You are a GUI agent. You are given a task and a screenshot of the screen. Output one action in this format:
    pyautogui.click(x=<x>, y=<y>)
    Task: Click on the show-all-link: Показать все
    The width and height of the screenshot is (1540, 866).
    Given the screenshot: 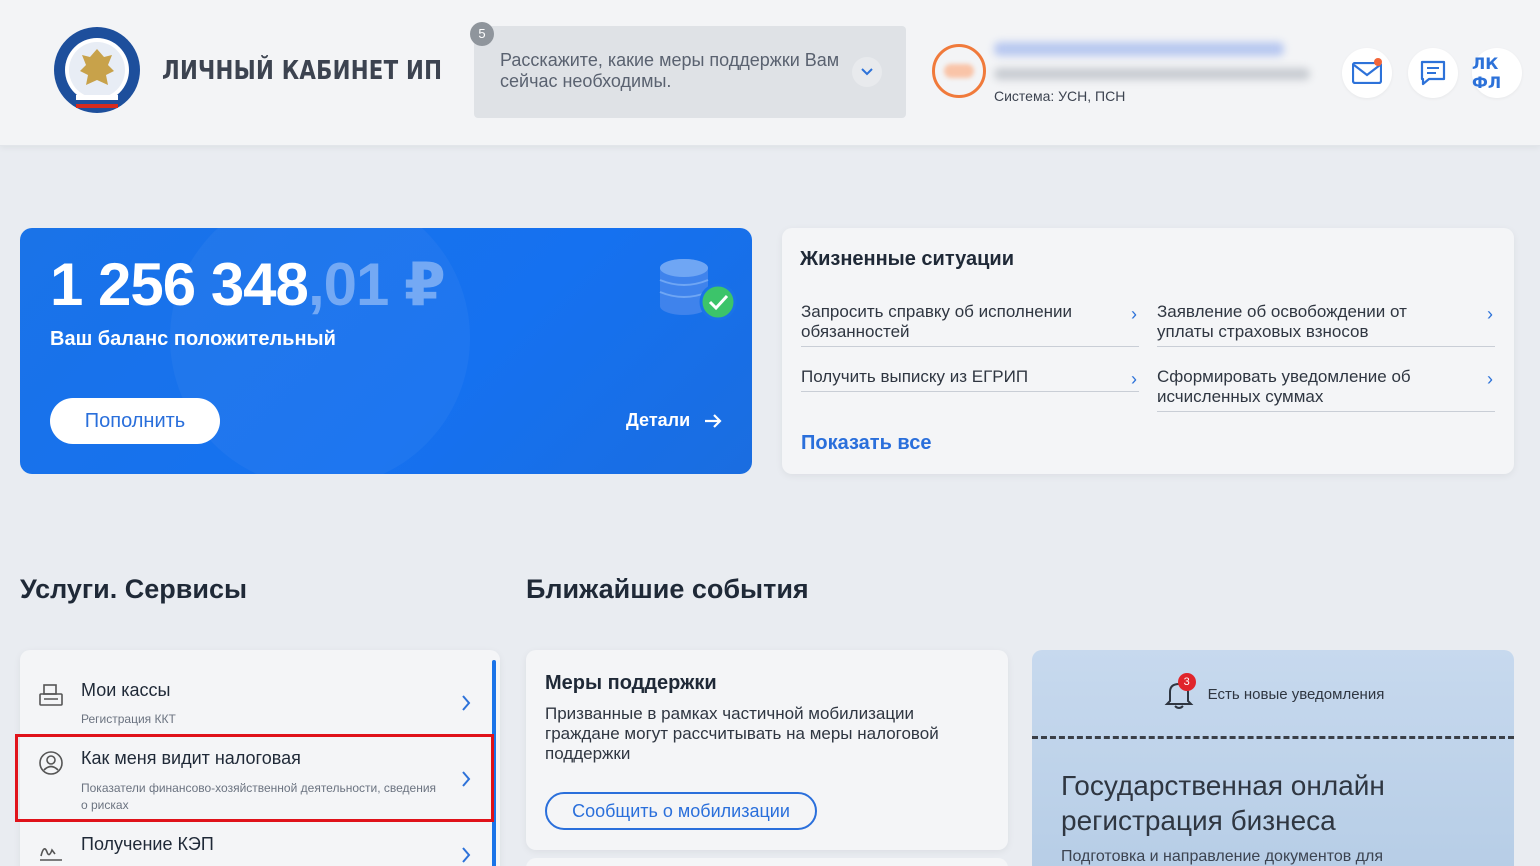 What is the action you would take?
    pyautogui.click(x=866, y=443)
    